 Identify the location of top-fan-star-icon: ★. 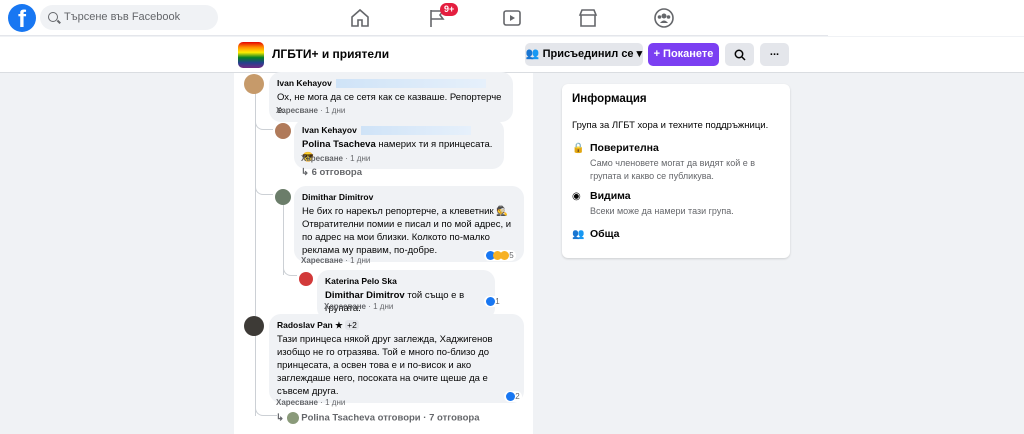
(339, 325).